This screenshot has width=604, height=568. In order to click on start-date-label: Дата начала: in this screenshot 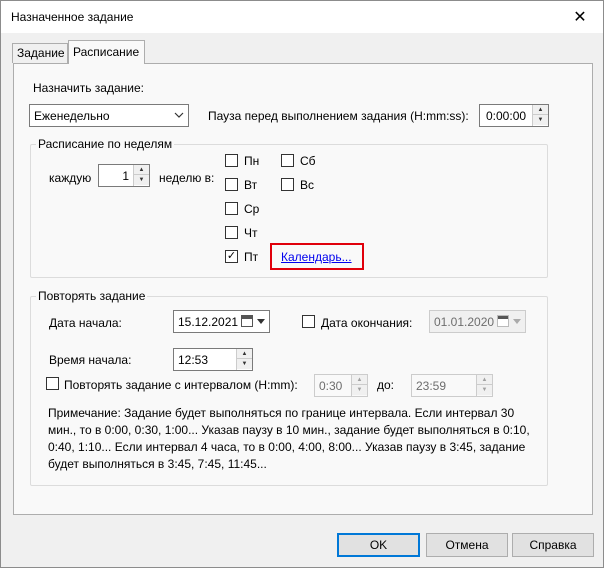, I will do `click(85, 323)`.